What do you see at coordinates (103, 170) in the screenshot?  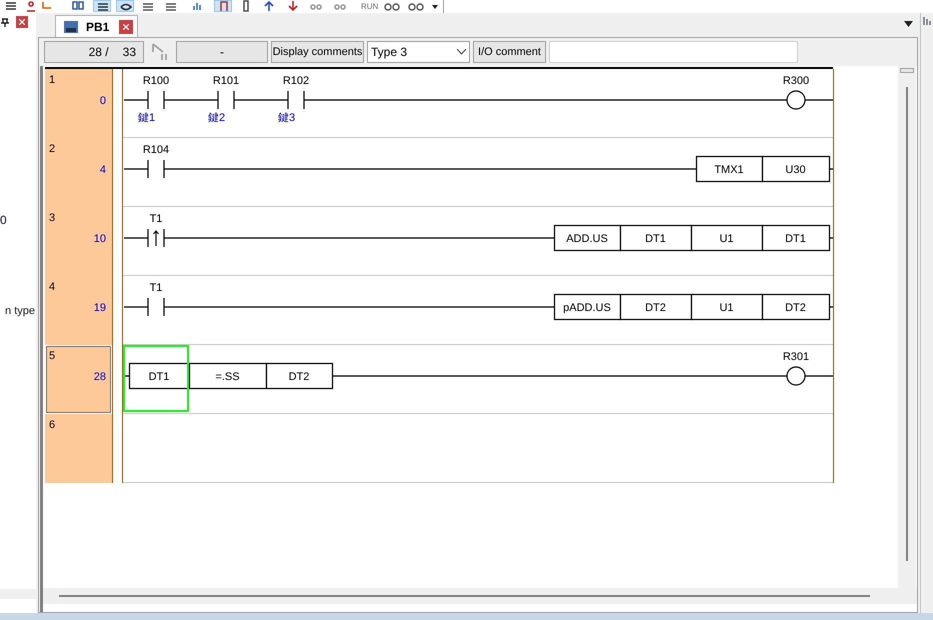 I see `step-number: 4` at bounding box center [103, 170].